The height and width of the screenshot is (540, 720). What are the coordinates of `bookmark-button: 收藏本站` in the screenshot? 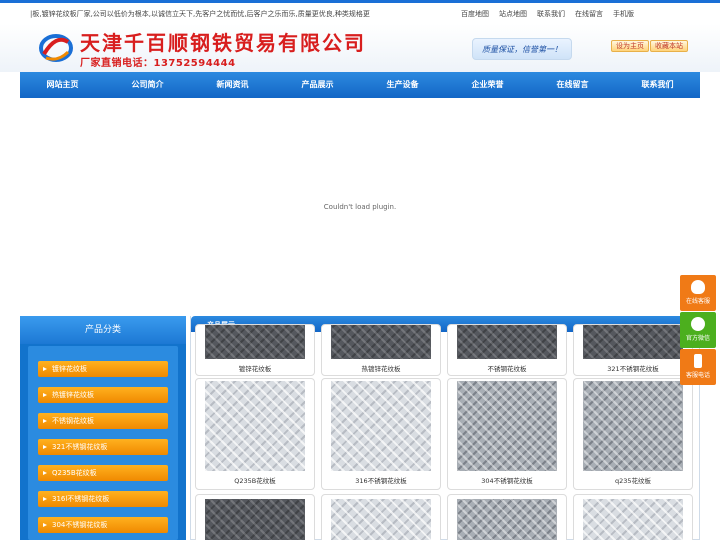 It's located at (669, 46).